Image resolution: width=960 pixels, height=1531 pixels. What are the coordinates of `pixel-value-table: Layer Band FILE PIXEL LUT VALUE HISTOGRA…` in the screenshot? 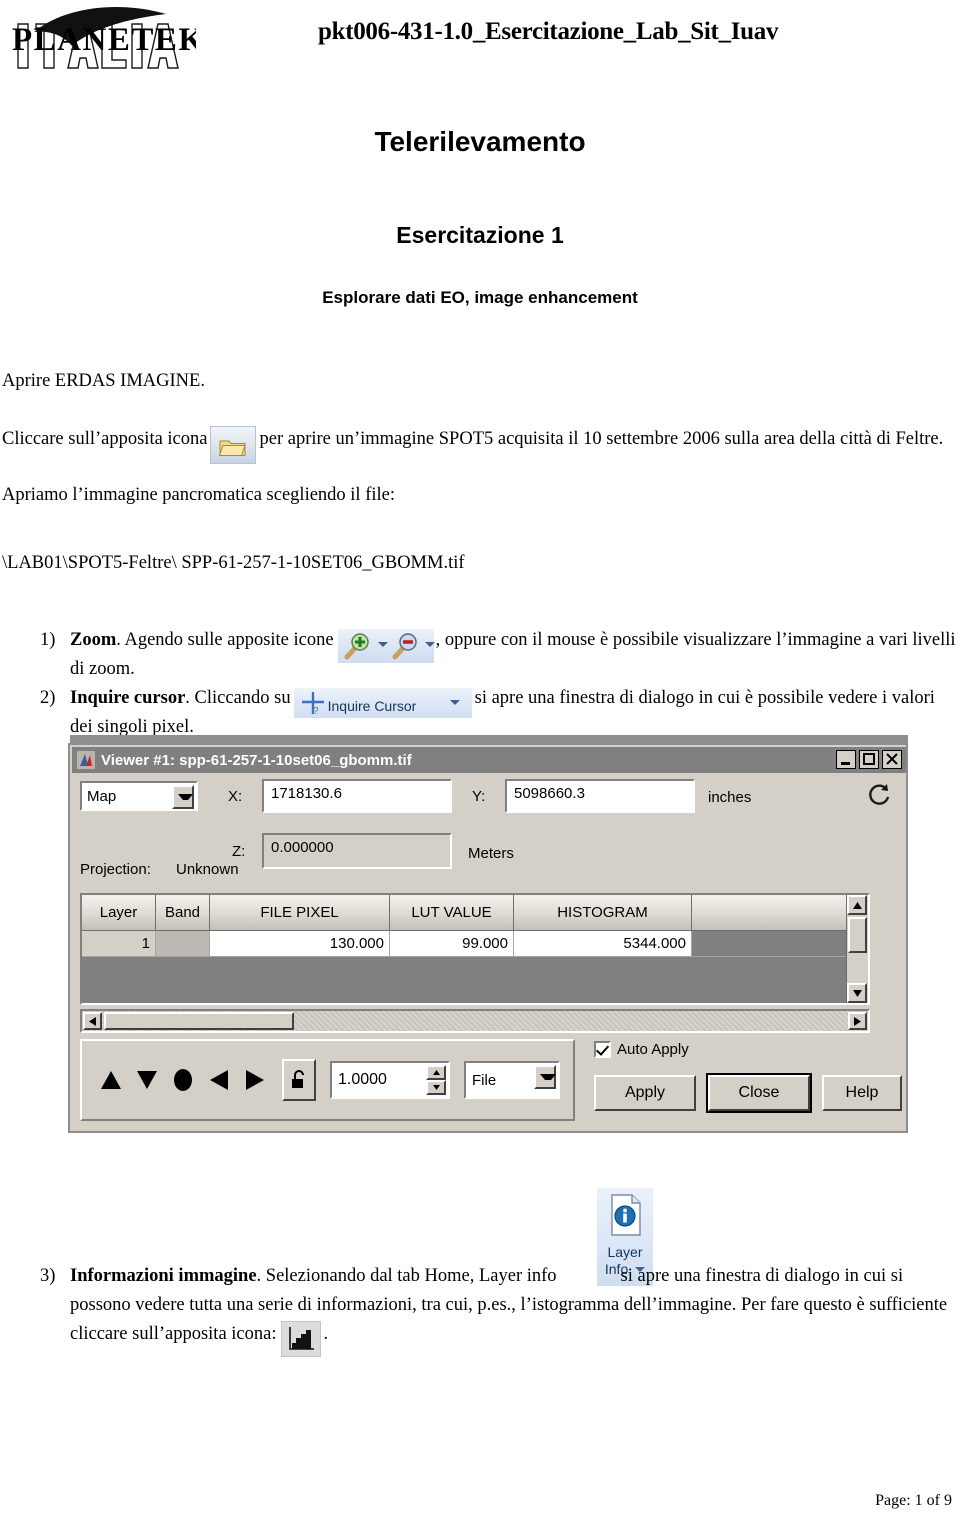 It's located at (475, 949).